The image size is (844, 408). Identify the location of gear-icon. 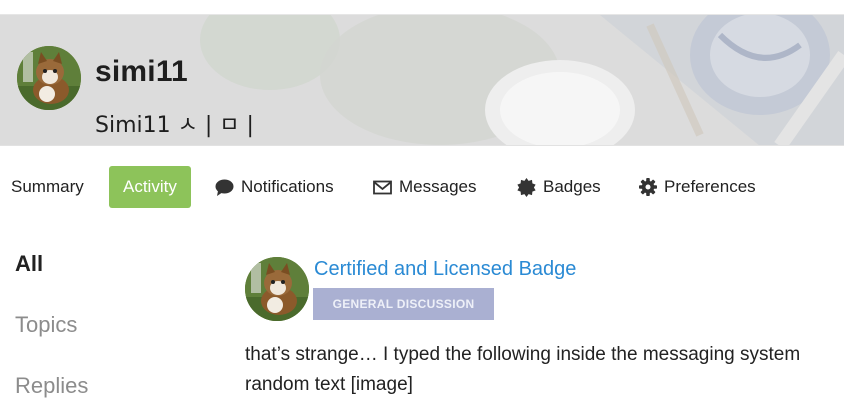
(648, 187).